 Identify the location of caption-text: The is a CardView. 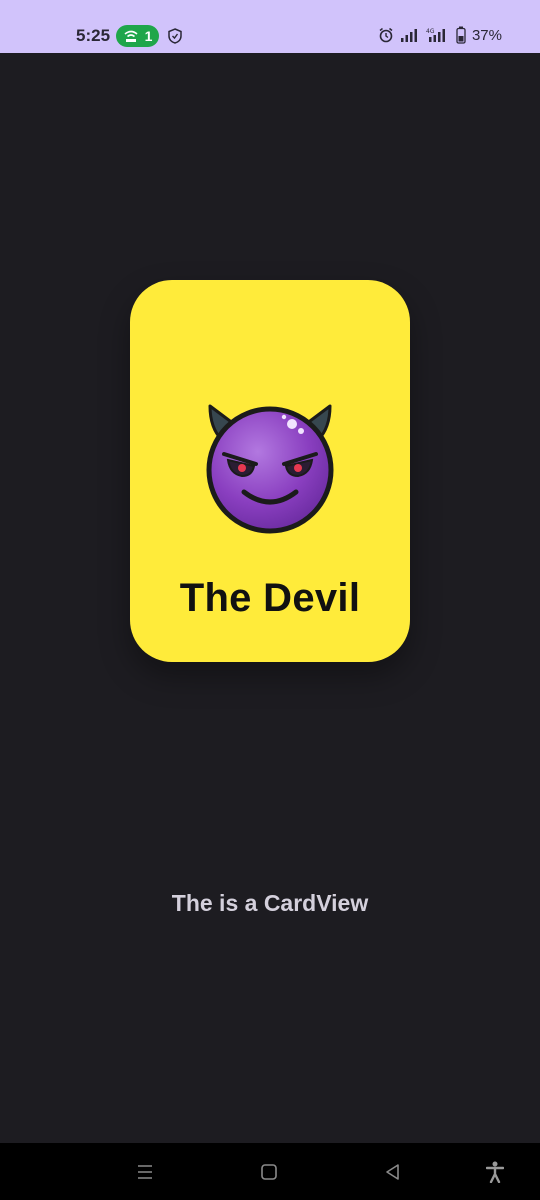
(270, 903).